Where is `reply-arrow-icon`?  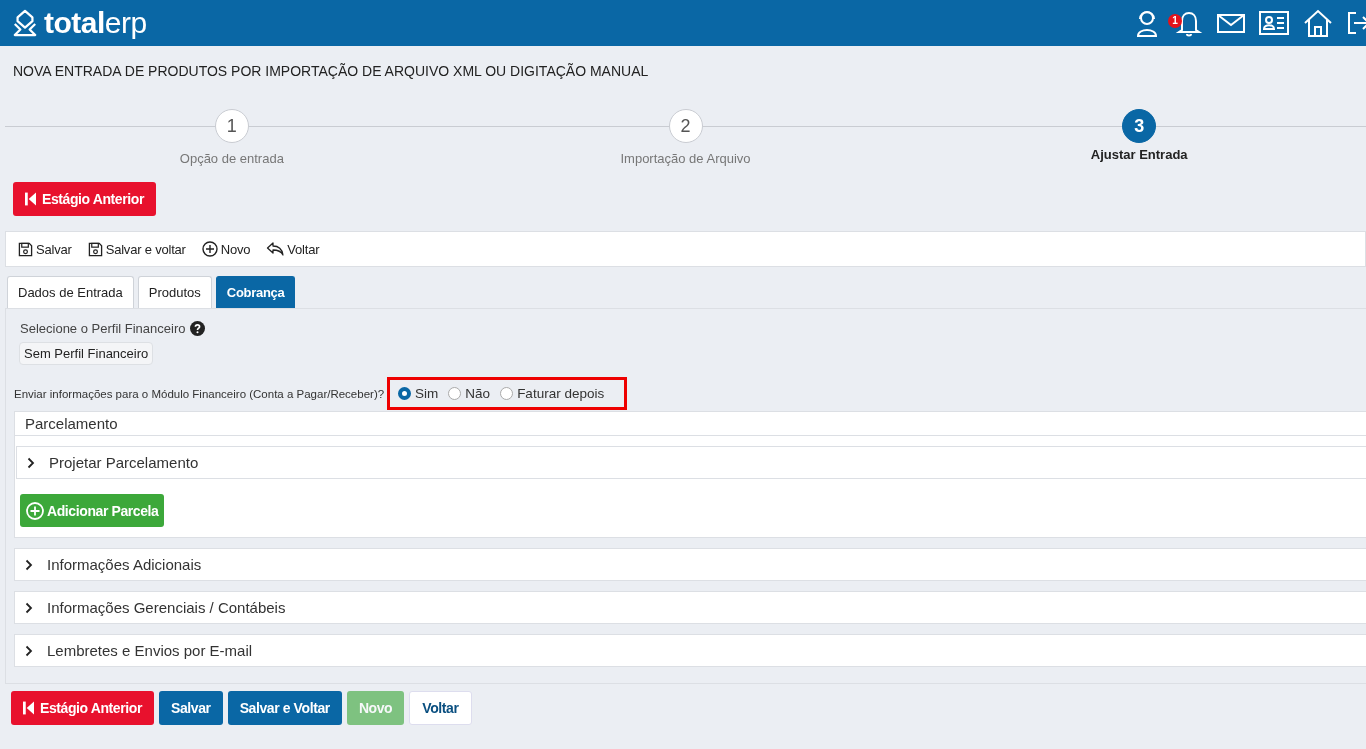 reply-arrow-icon is located at coordinates (275, 249).